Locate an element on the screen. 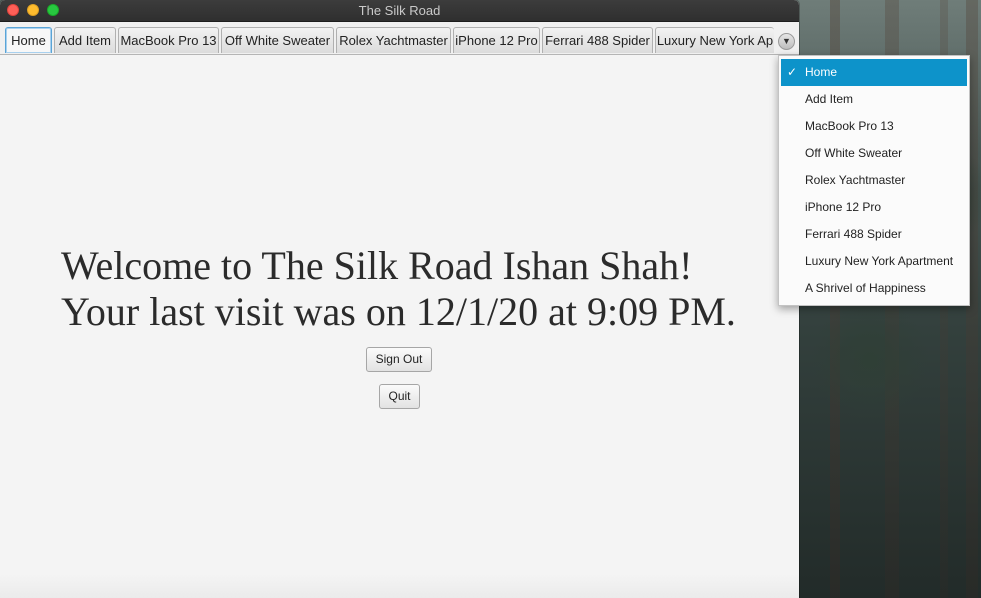  tab-macbook-pro-13: MacBook Pro 13 is located at coordinates (168, 40).